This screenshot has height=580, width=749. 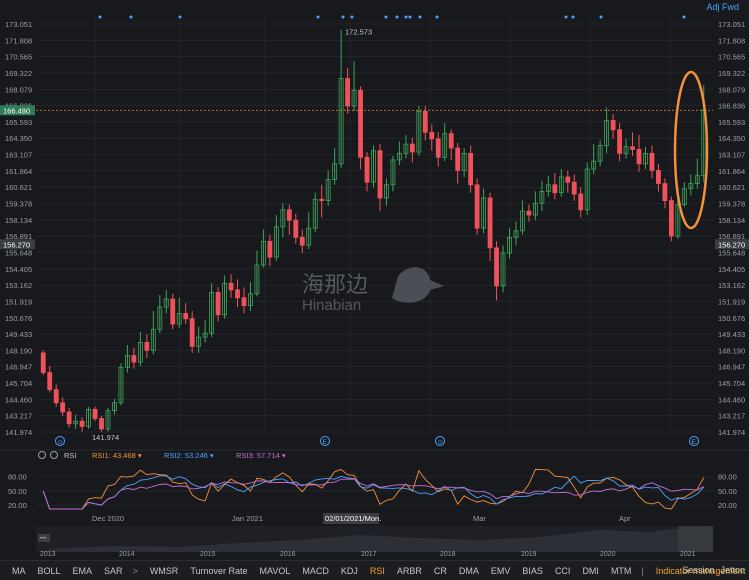 I want to click on overview-year: 2015, so click(x=208, y=554).